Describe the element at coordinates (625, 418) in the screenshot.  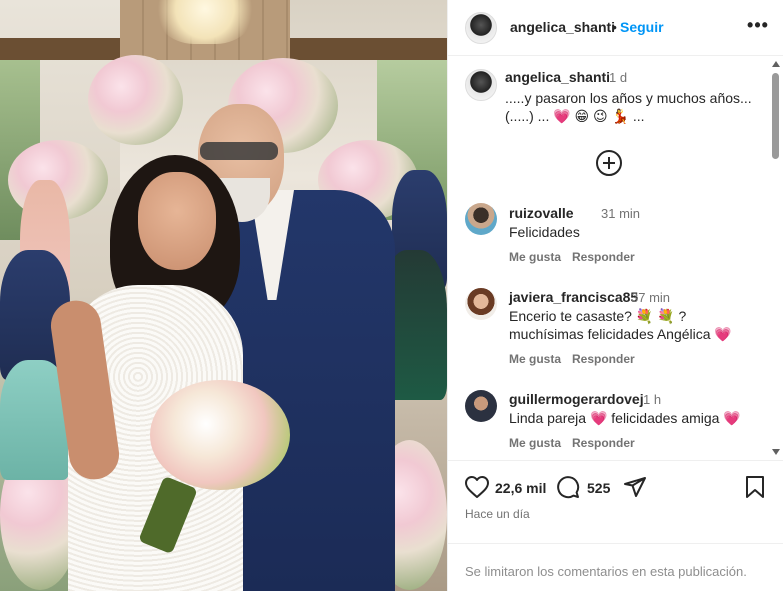
I see `comment-text: Linda pareja 💗 felicidades amiga 💗` at that location.